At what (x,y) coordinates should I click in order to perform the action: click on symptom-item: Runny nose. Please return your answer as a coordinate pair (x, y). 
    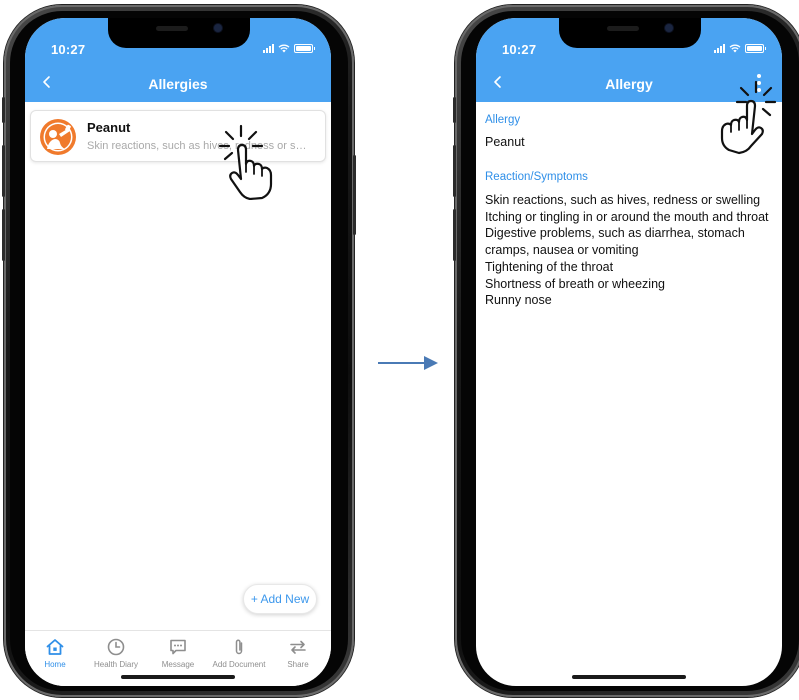
    Looking at the image, I should click on (518, 300).